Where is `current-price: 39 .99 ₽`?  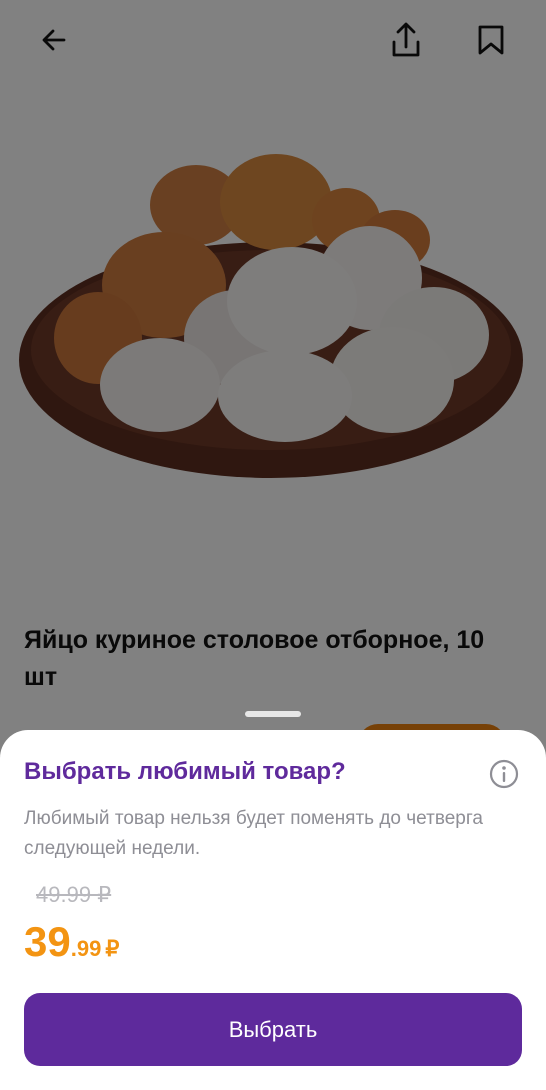
current-price: 39 .99 ₽ is located at coordinates (71, 942).